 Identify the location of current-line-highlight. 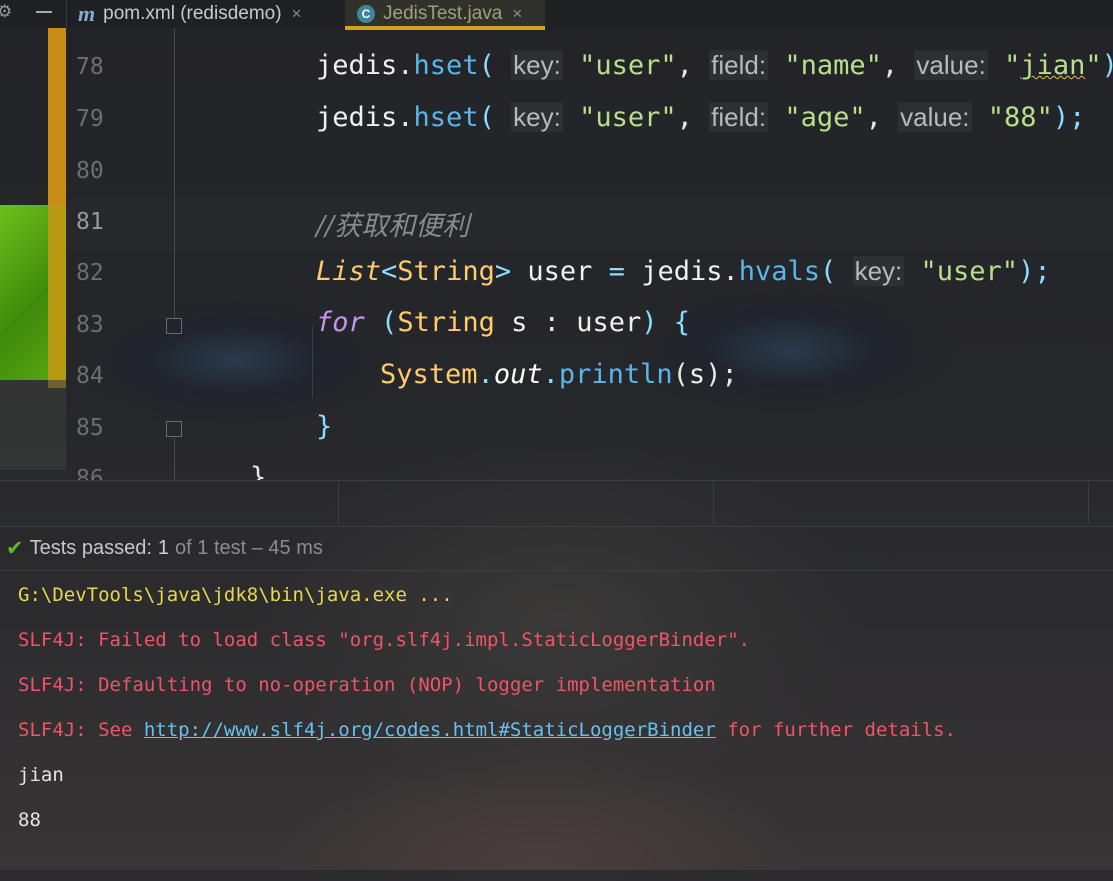
(589, 225).